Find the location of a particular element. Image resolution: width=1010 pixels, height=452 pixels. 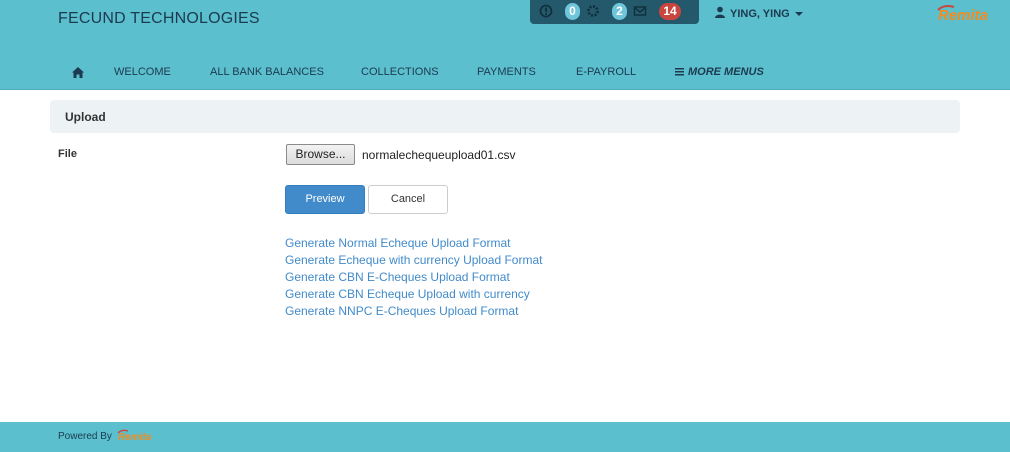

selected-file-name: normalechequeupload01.csv is located at coordinates (439, 155).